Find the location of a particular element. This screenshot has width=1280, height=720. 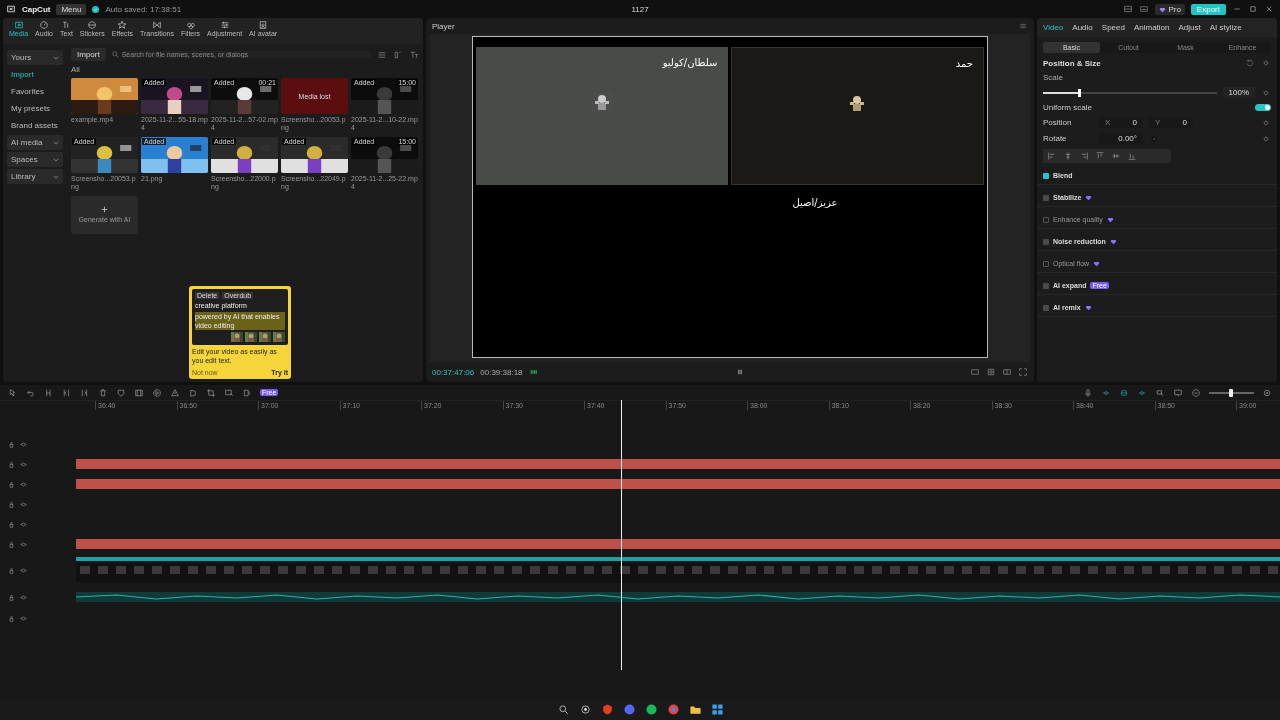

text-size-icon is located at coordinates (414, 54).